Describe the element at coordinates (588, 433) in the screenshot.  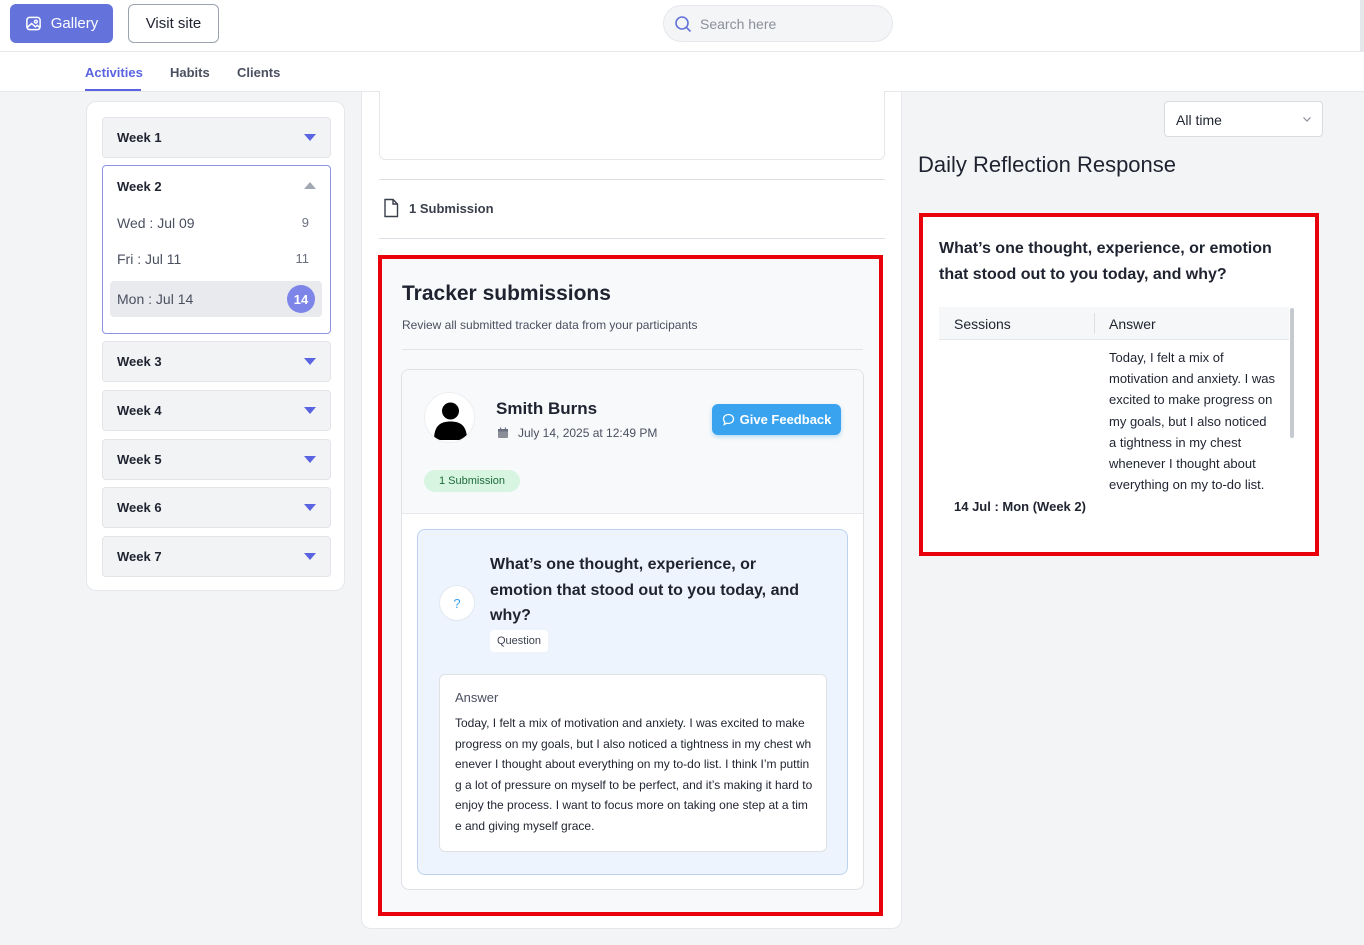
I see `submission-date-text: July 14, 2025 at 12:49 PM` at that location.